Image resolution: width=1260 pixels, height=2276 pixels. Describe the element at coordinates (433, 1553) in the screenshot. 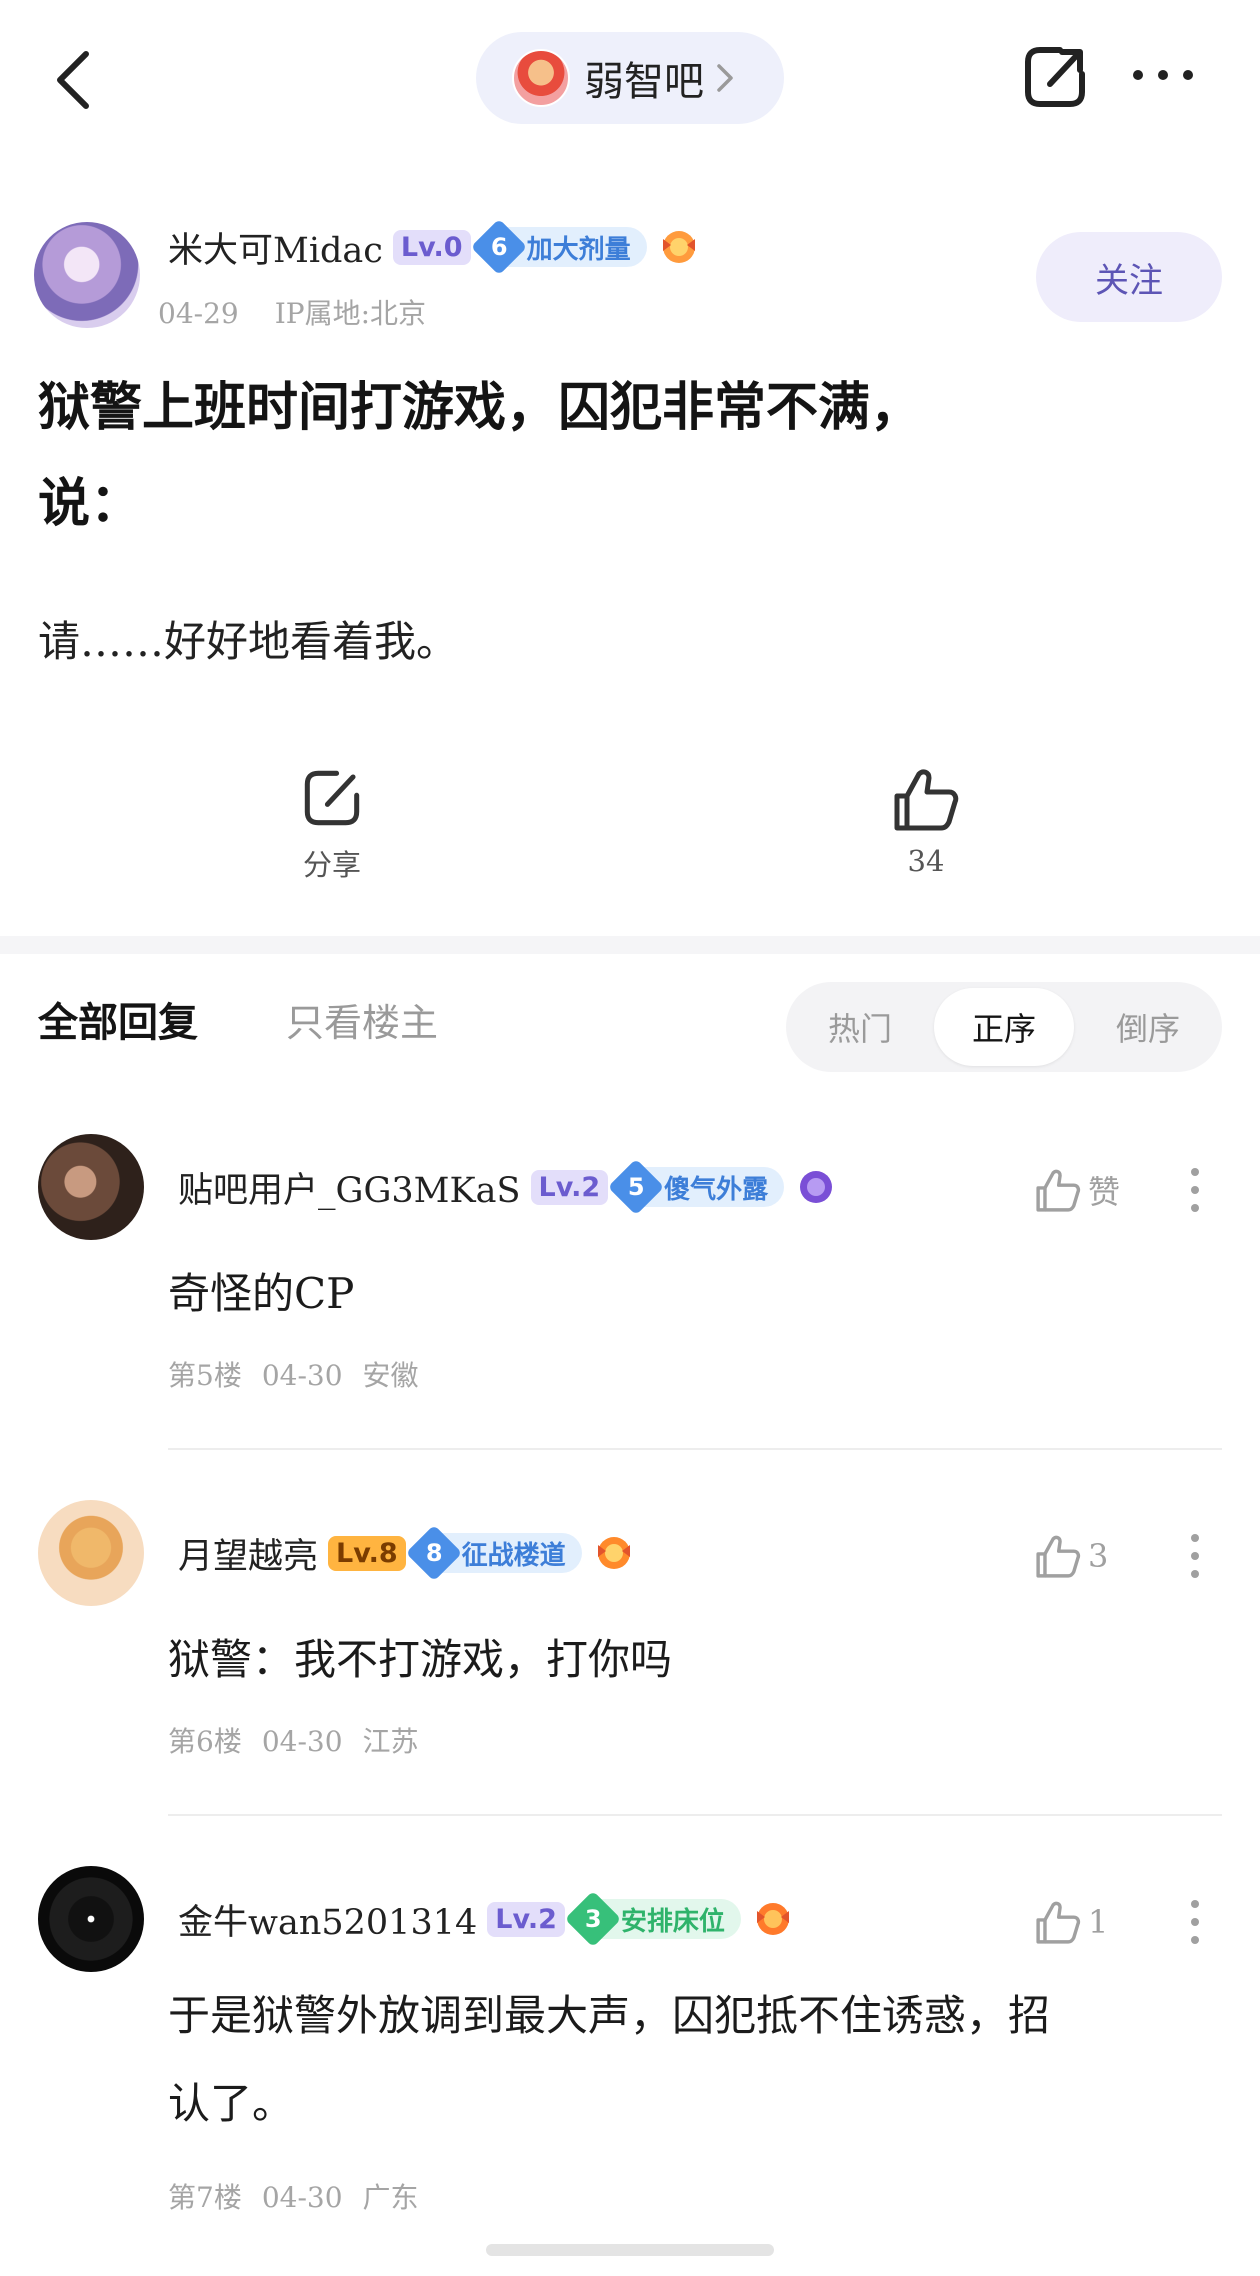

I see `title-level-diamond: 8` at that location.